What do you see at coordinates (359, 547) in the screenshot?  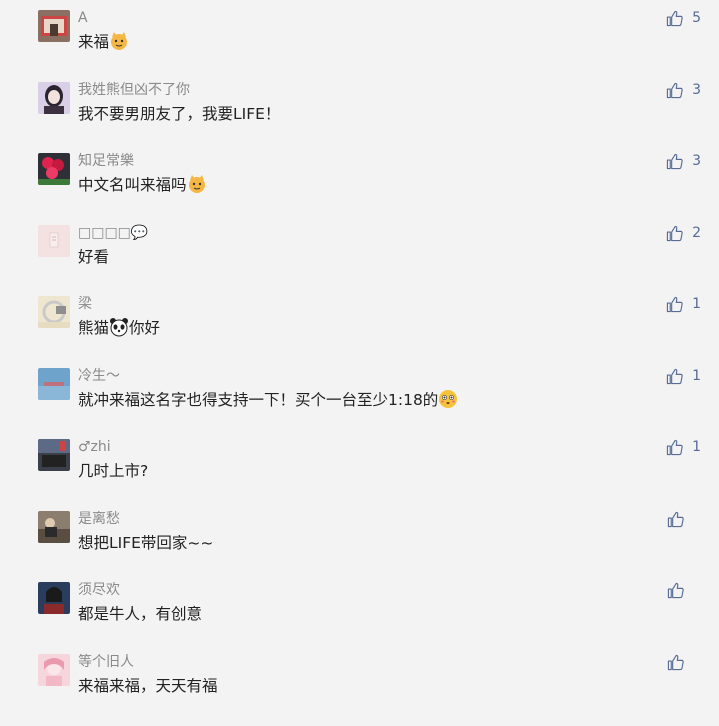 I see `comment-item: 是离愁 想把LIFE带回家~~` at bounding box center [359, 547].